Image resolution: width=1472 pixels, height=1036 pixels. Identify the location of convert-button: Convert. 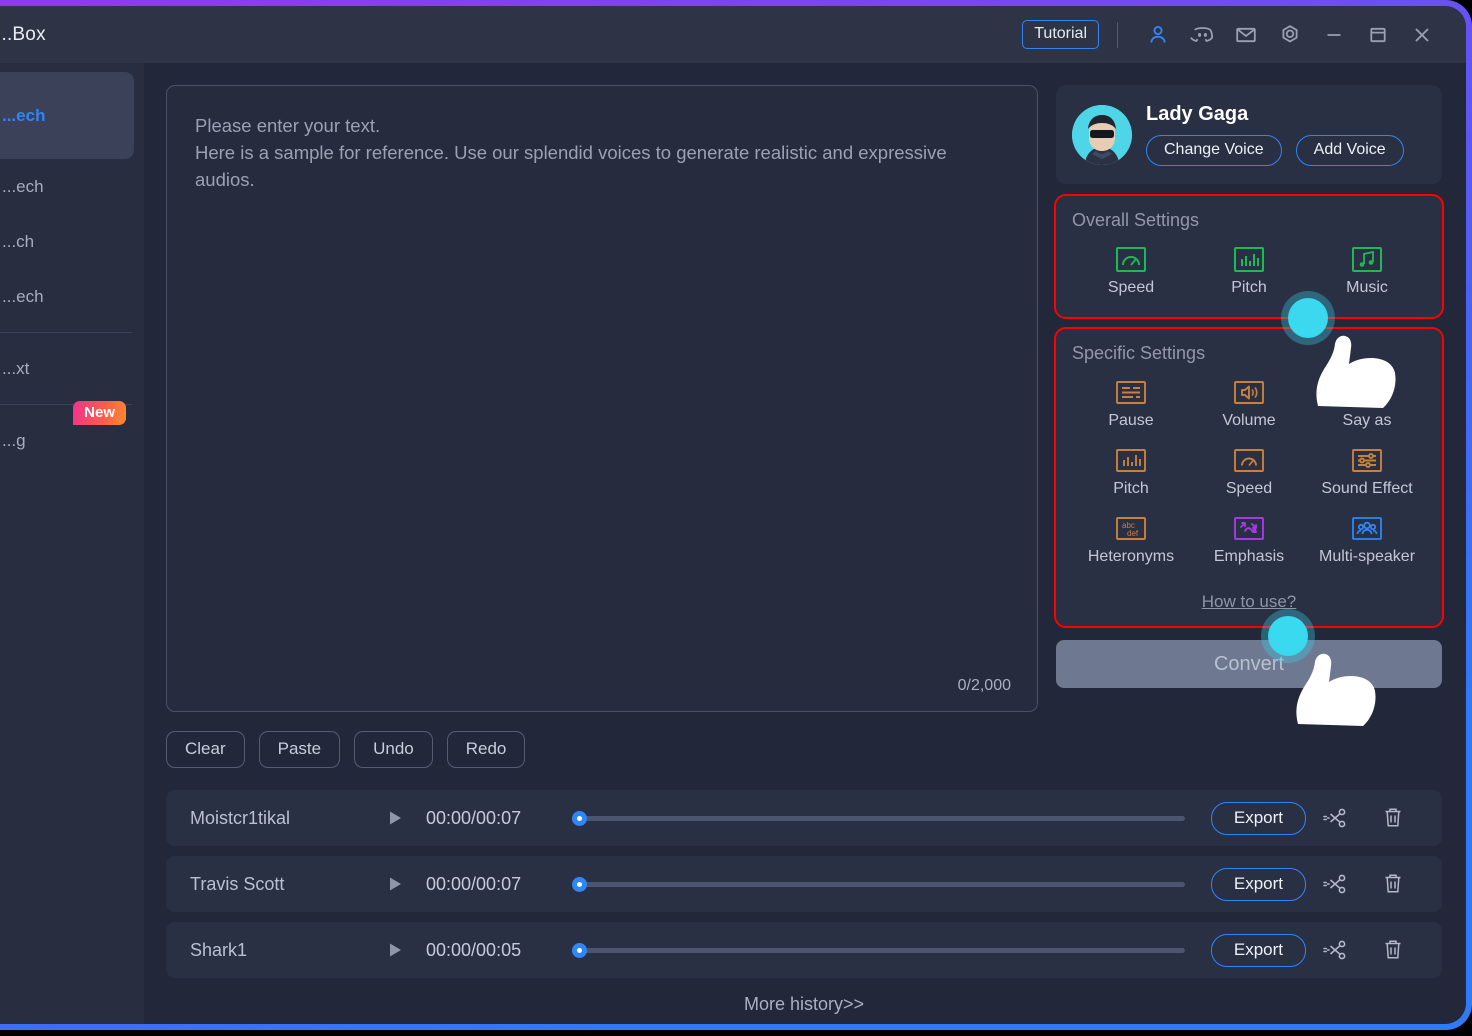
(1249, 664).